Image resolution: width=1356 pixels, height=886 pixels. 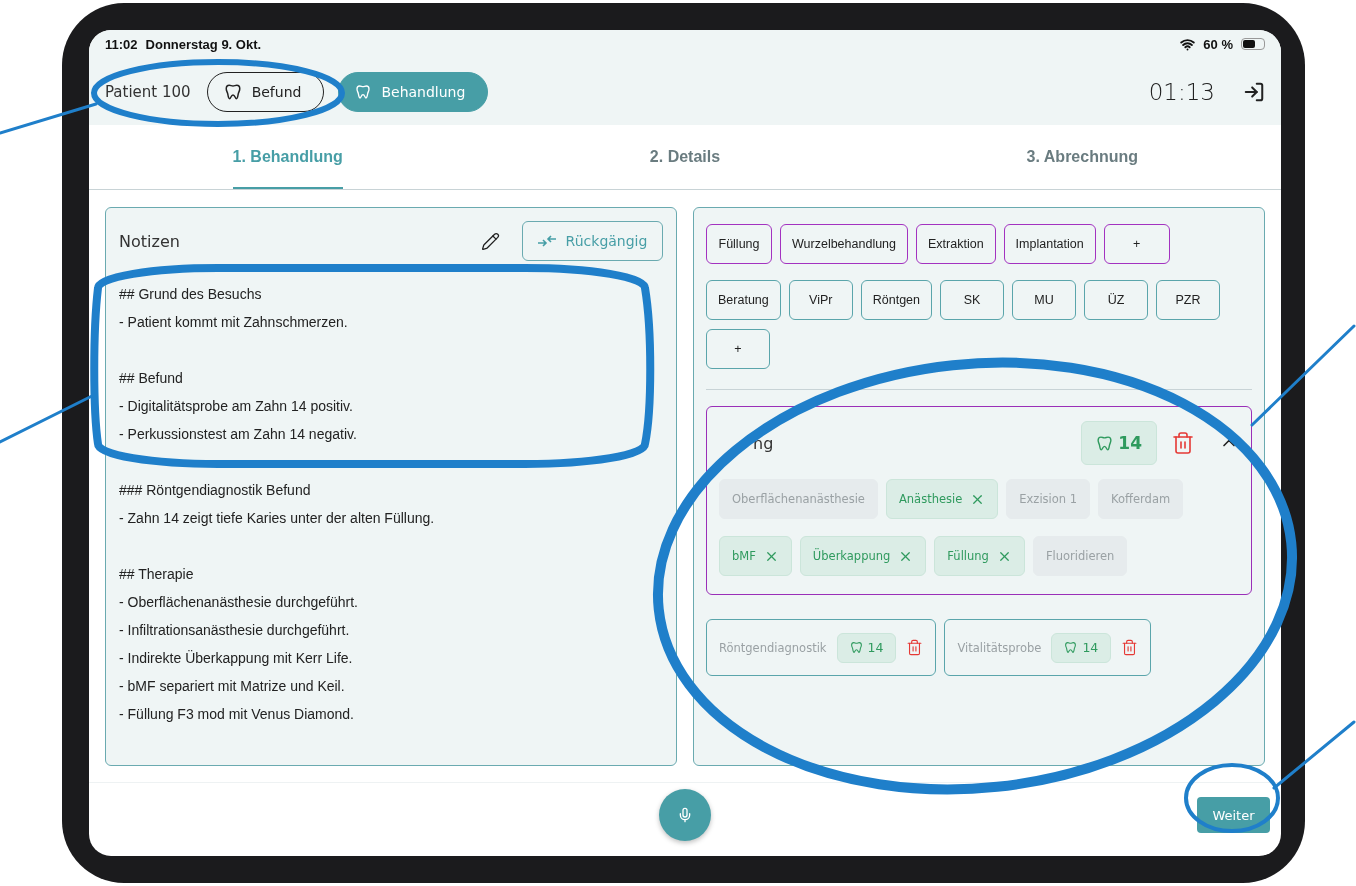 What do you see at coordinates (739, 244) in the screenshot?
I see `treatment-chip: Füllung` at bounding box center [739, 244].